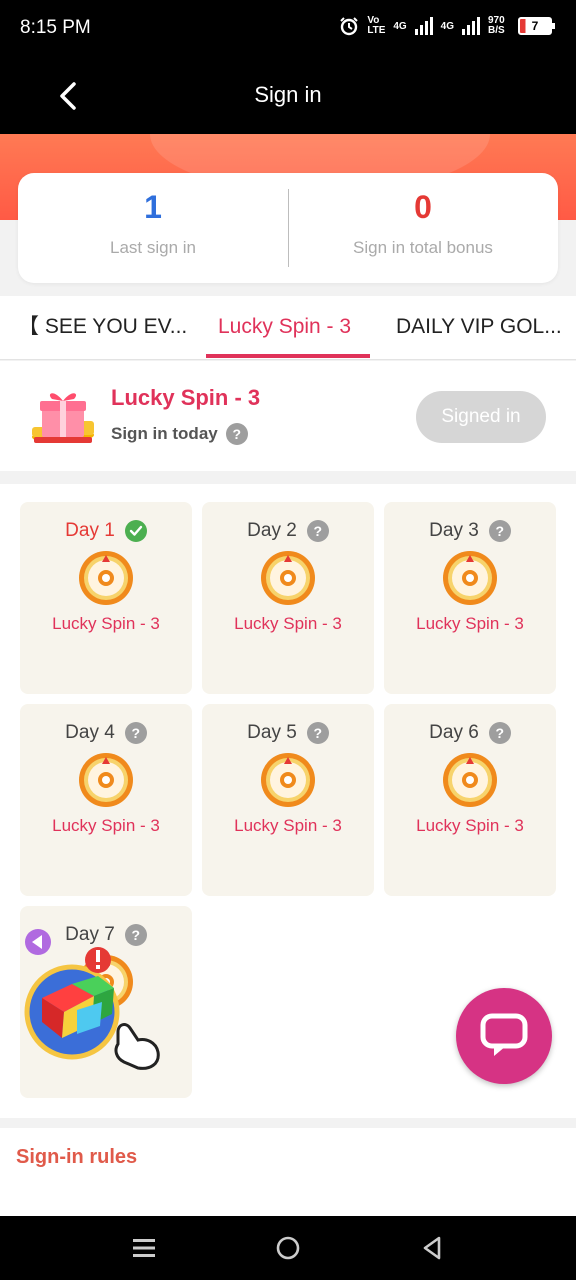 The image size is (576, 1280). I want to click on day-header: Day 6 ?, so click(470, 733).